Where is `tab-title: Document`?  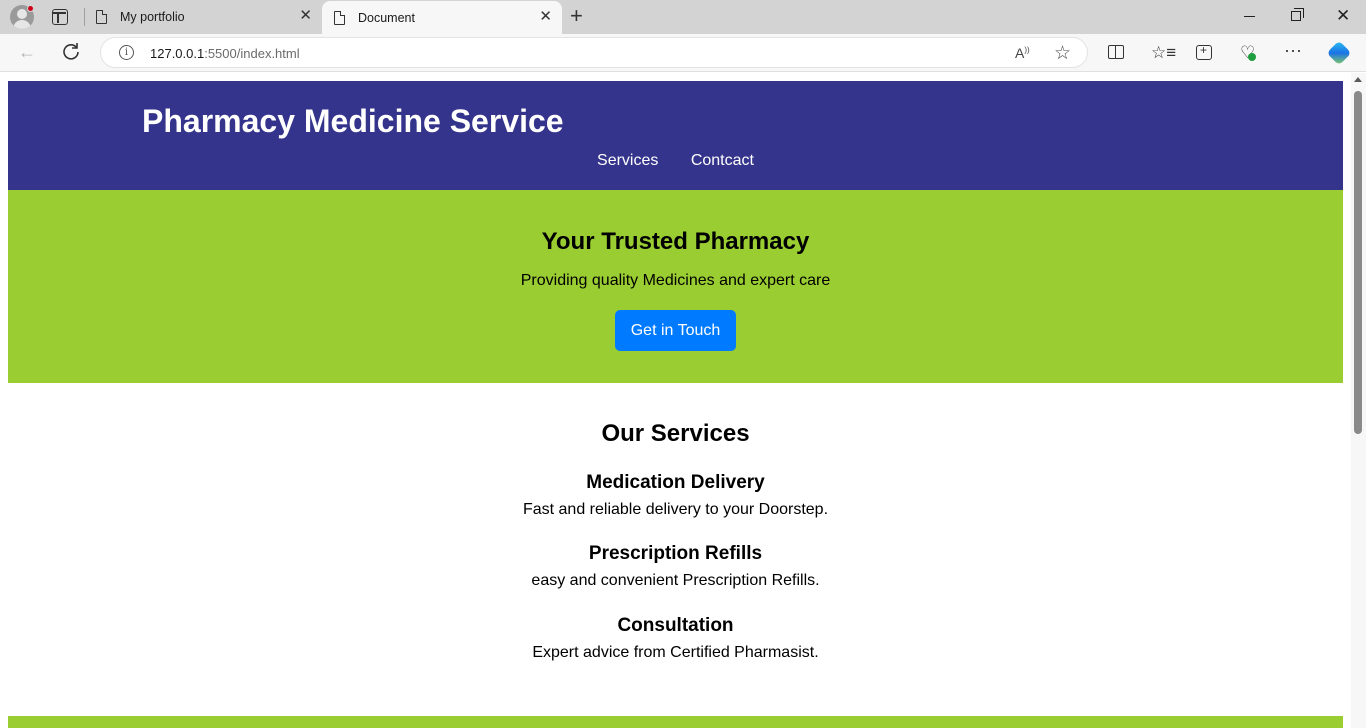 tab-title: Document is located at coordinates (386, 18).